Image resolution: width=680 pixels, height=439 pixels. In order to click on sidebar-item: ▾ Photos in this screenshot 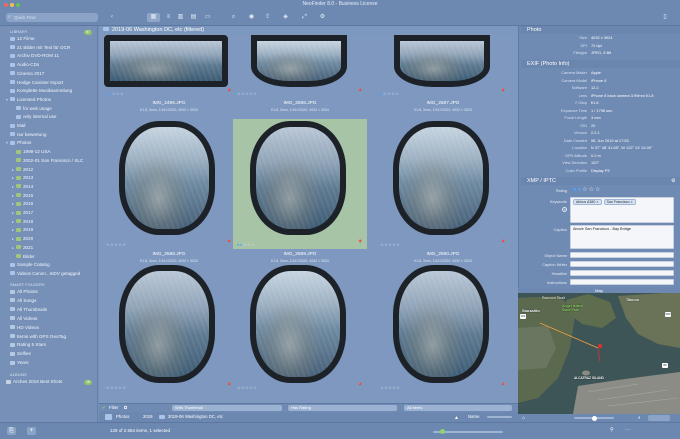, I will do `click(50, 143)`.